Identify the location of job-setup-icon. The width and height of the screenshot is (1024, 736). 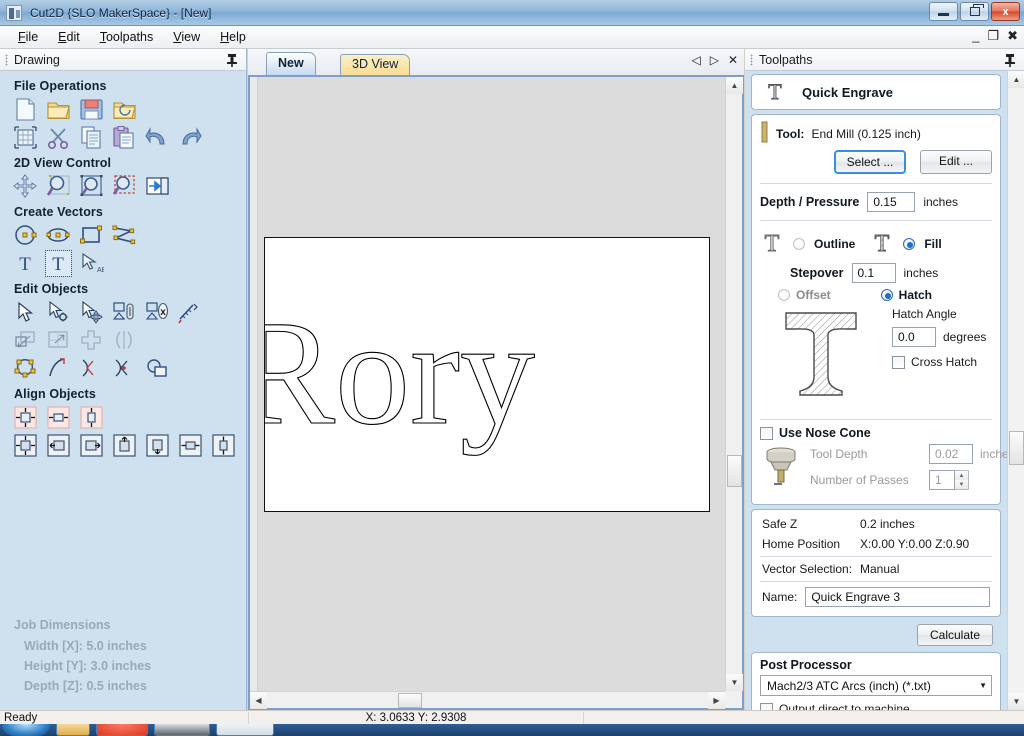
(25, 137).